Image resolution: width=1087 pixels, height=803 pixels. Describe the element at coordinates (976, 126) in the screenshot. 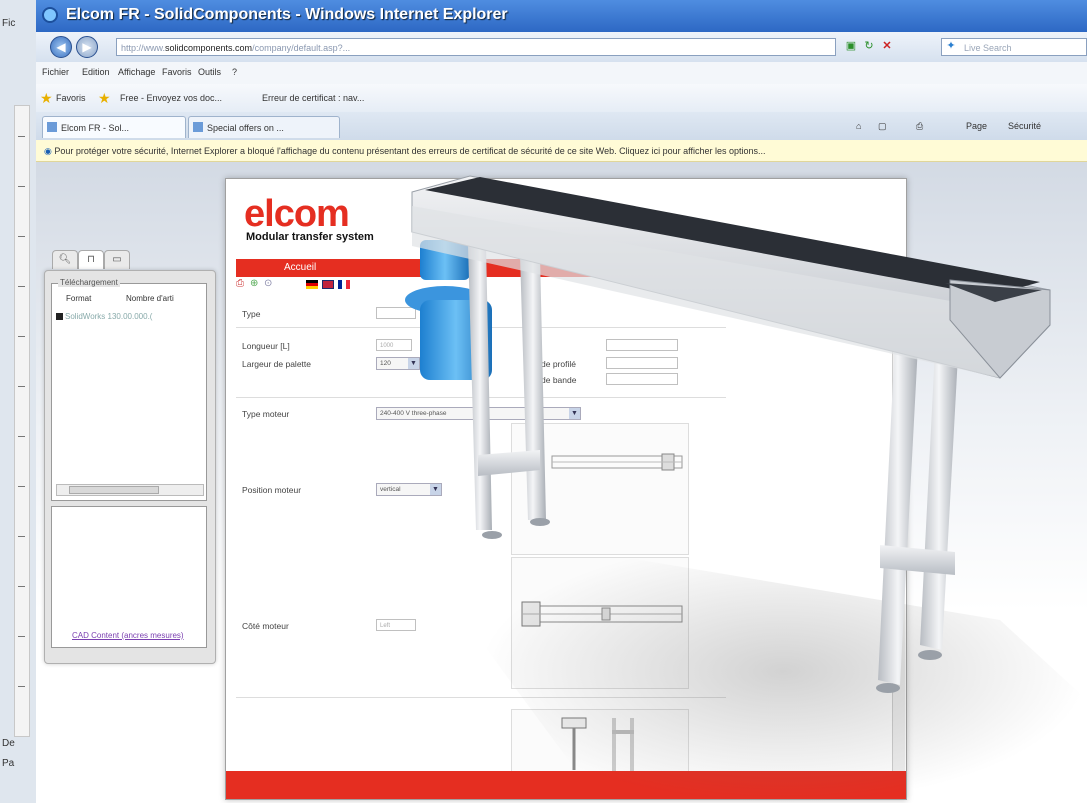

I see `page-menu: Page` at that location.